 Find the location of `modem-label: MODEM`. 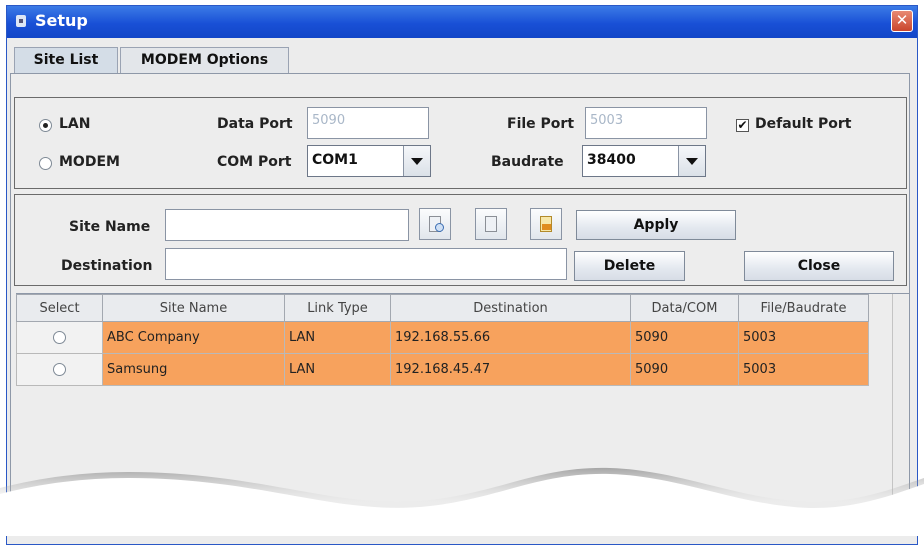

modem-label: MODEM is located at coordinates (89, 162).